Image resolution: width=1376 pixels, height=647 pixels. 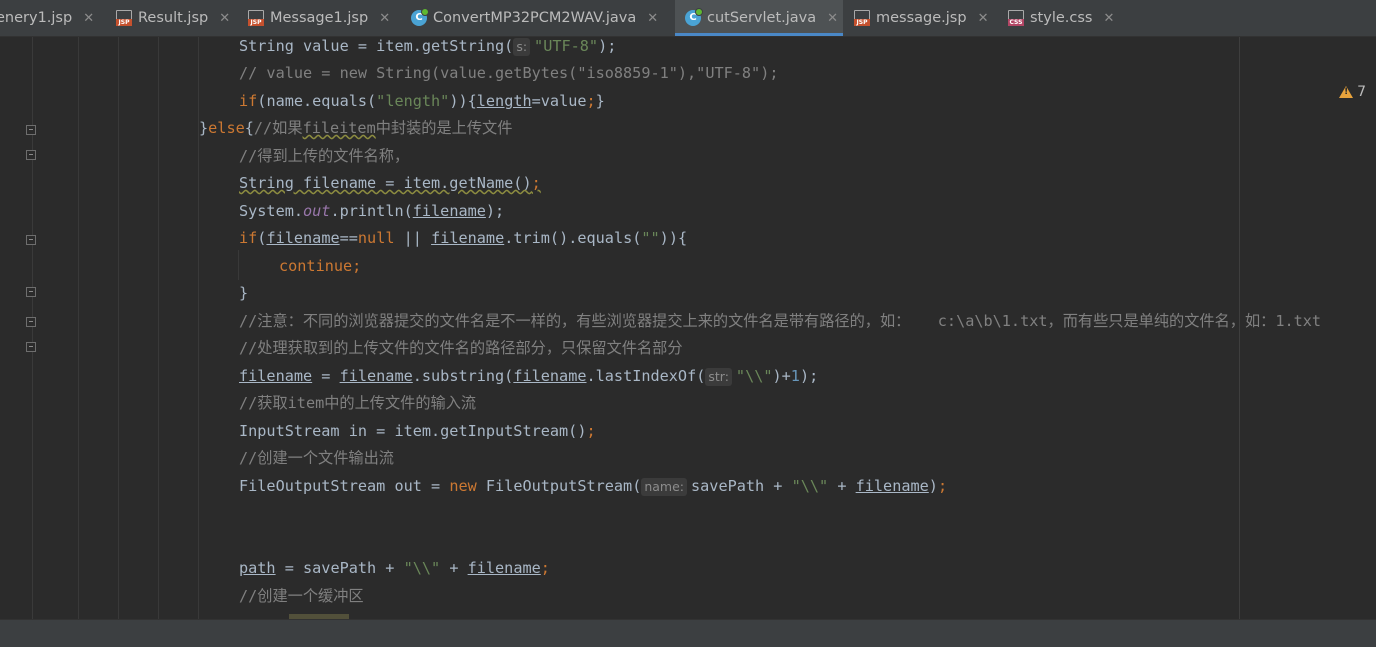 I want to click on code-line: if(name.equals("length")){length=value;}, so click(x=422, y=101).